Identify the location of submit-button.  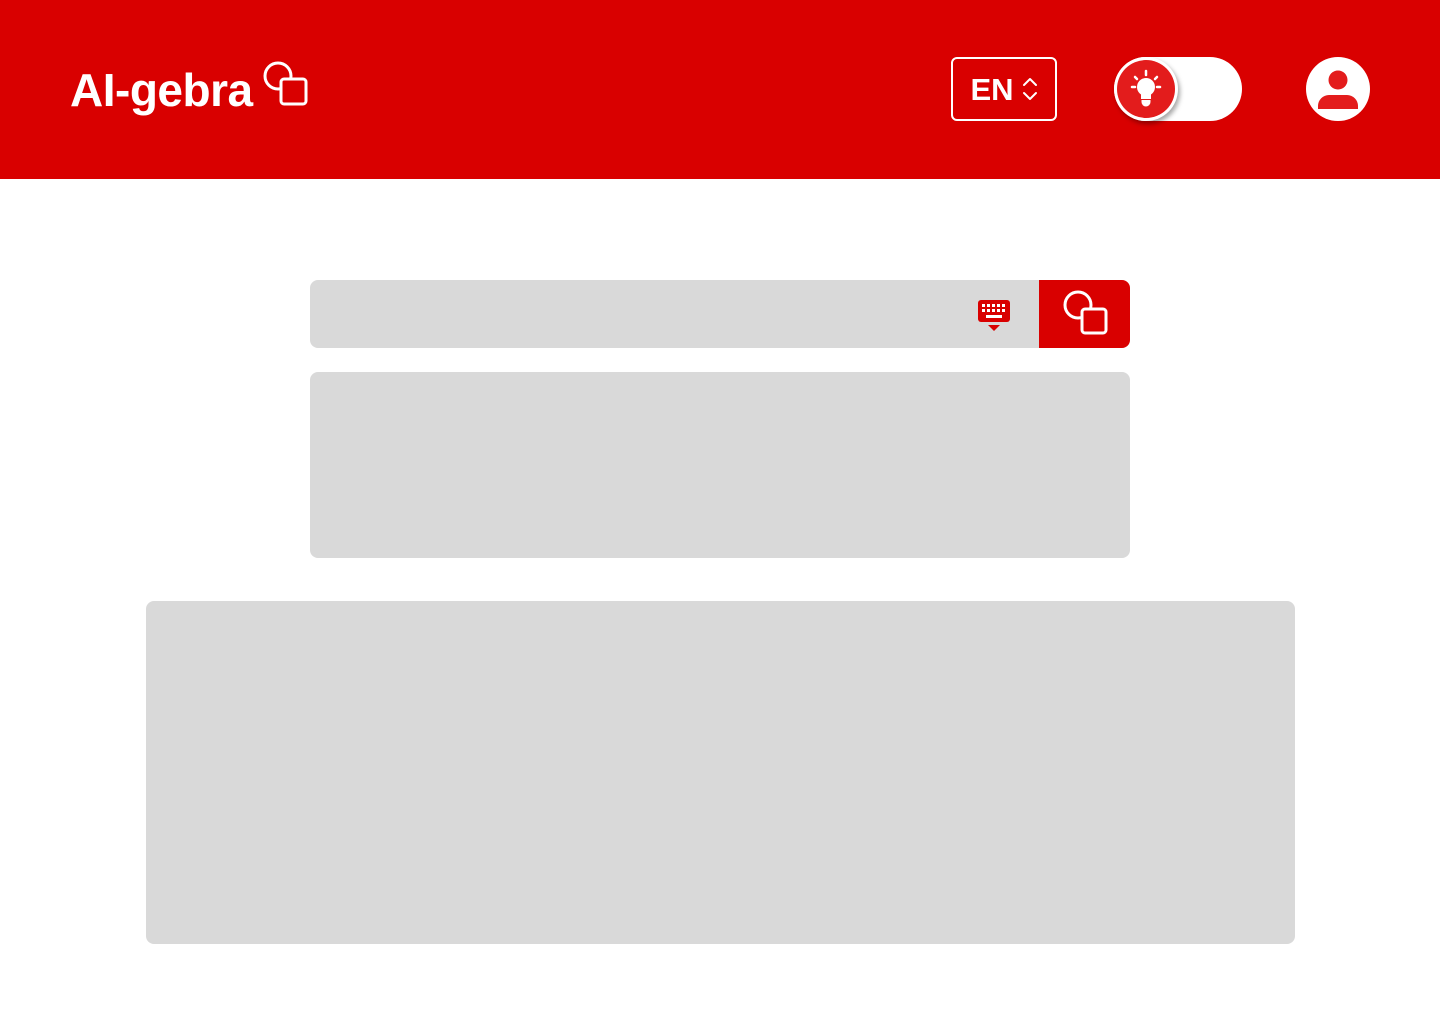
(1084, 314).